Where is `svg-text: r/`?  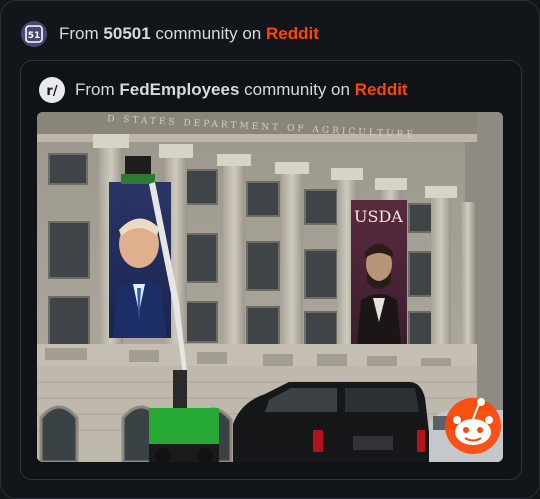 svg-text: r/ is located at coordinates (51, 91).